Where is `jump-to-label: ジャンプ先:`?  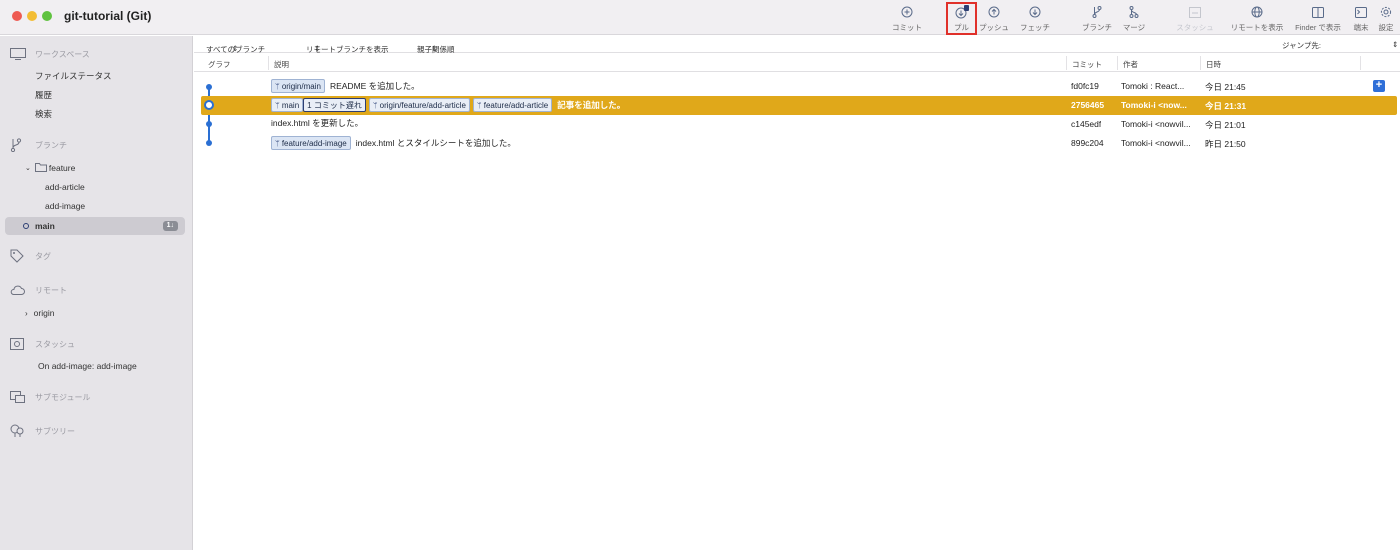
jump-to-label: ジャンプ先: is located at coordinates (1301, 45).